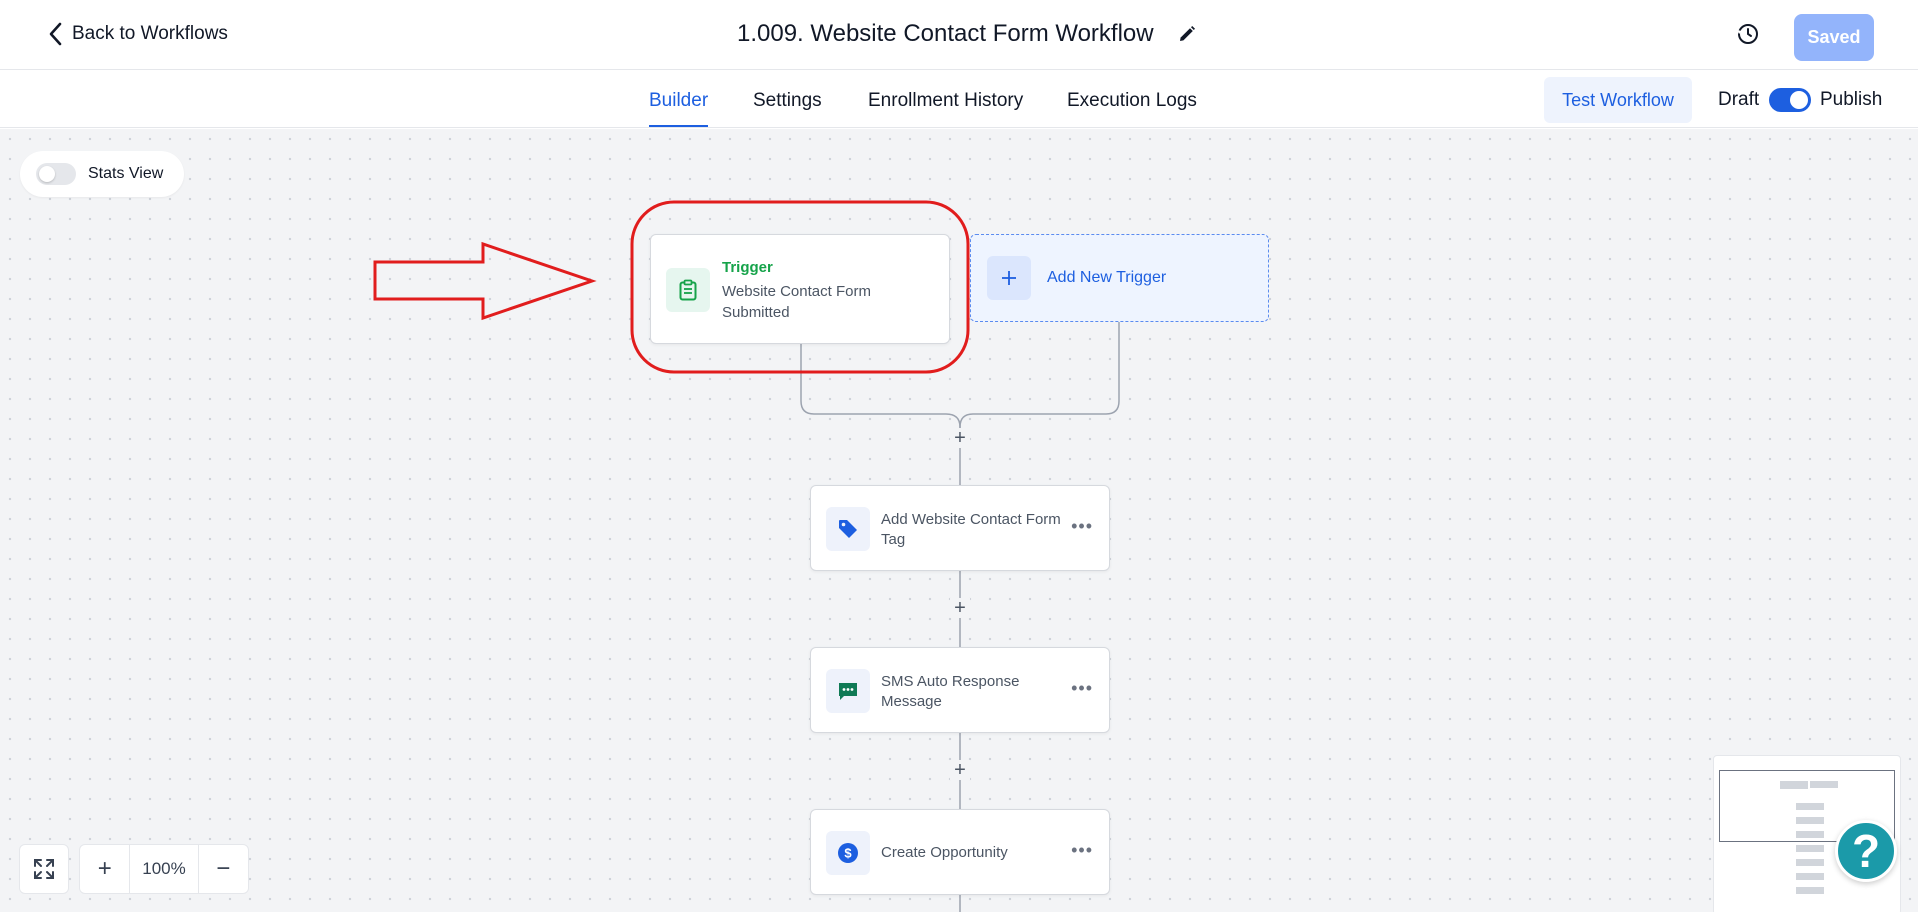 Image resolution: width=1918 pixels, height=912 pixels. I want to click on dollar-icon: $, so click(848, 853).